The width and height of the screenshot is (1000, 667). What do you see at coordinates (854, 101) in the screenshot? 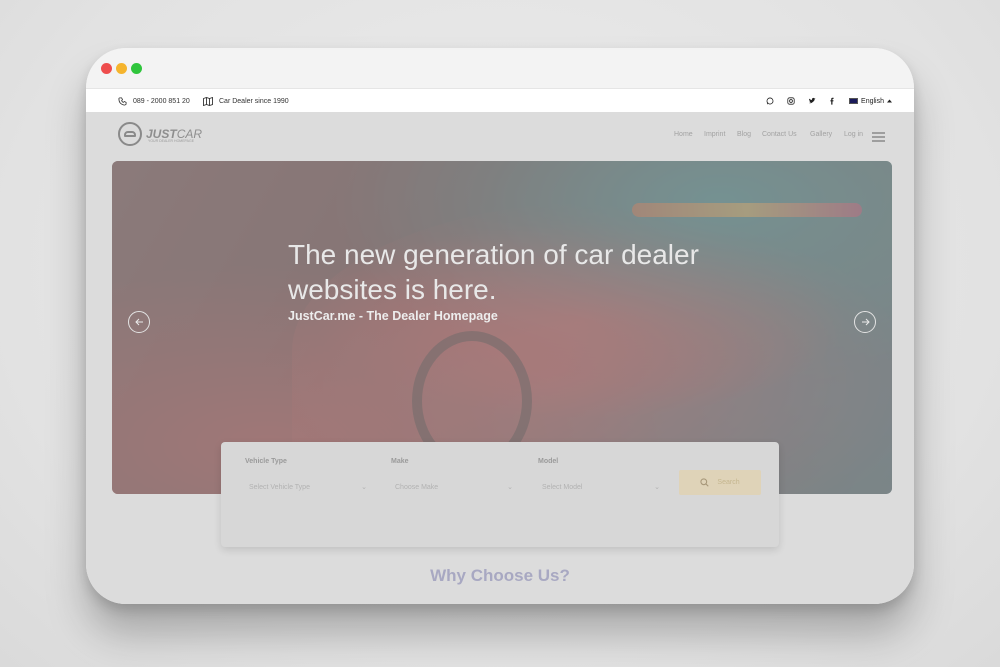
I see `uk-flag-icon` at bounding box center [854, 101].